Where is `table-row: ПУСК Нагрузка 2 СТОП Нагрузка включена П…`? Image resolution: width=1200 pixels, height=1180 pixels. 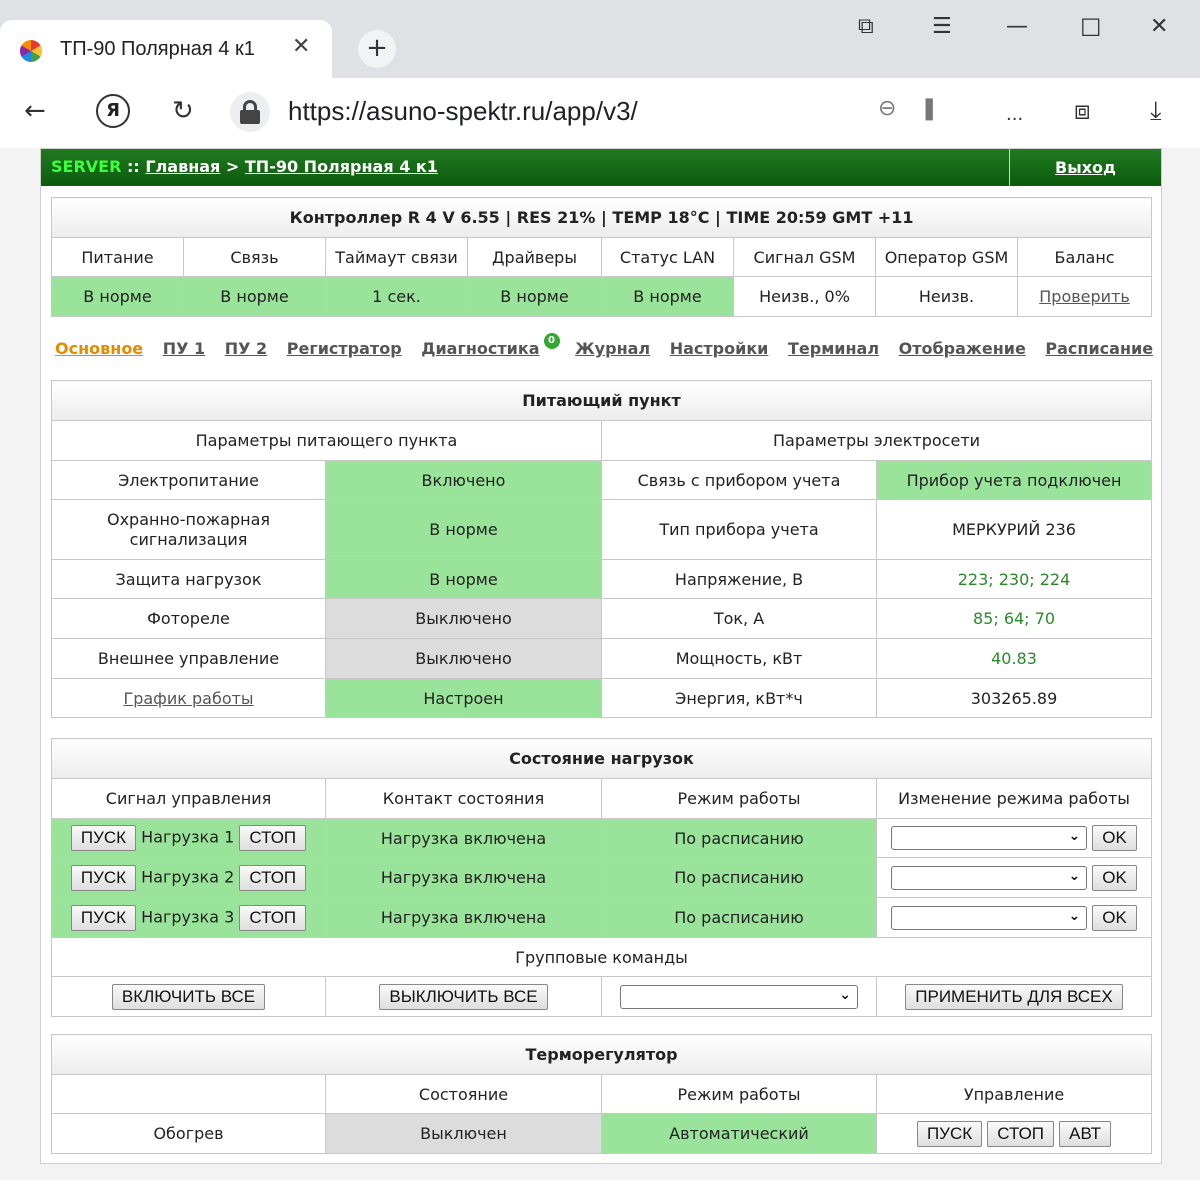
table-row: ПУСК Нагрузка 2 СТОП Нагрузка включена П… is located at coordinates (601, 877).